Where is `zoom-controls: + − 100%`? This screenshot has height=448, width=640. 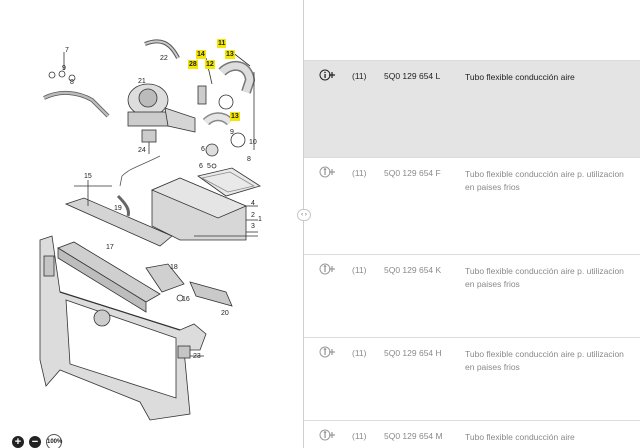 zoom-controls: + − 100% is located at coordinates (37, 441).